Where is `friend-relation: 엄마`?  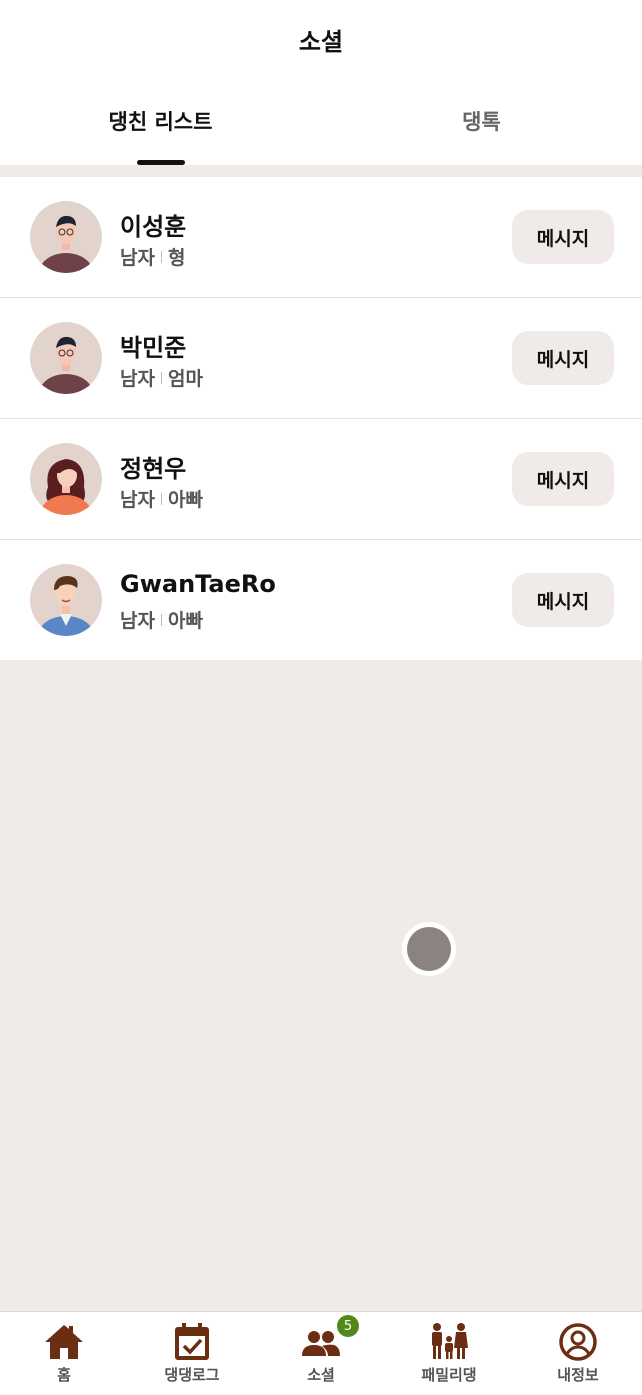 friend-relation: 엄마 is located at coordinates (185, 379).